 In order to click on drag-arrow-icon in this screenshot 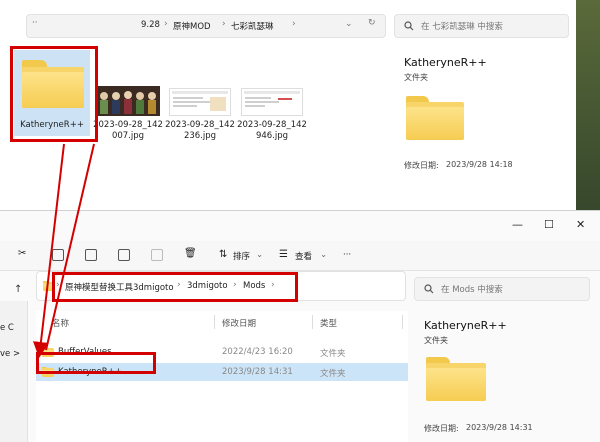, I will do `click(63, 250)`.